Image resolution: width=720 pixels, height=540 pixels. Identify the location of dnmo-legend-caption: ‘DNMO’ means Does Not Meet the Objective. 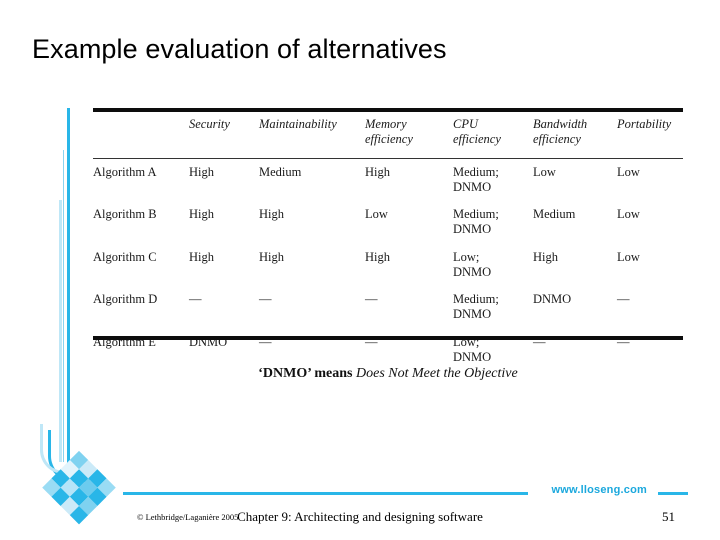
(388, 374).